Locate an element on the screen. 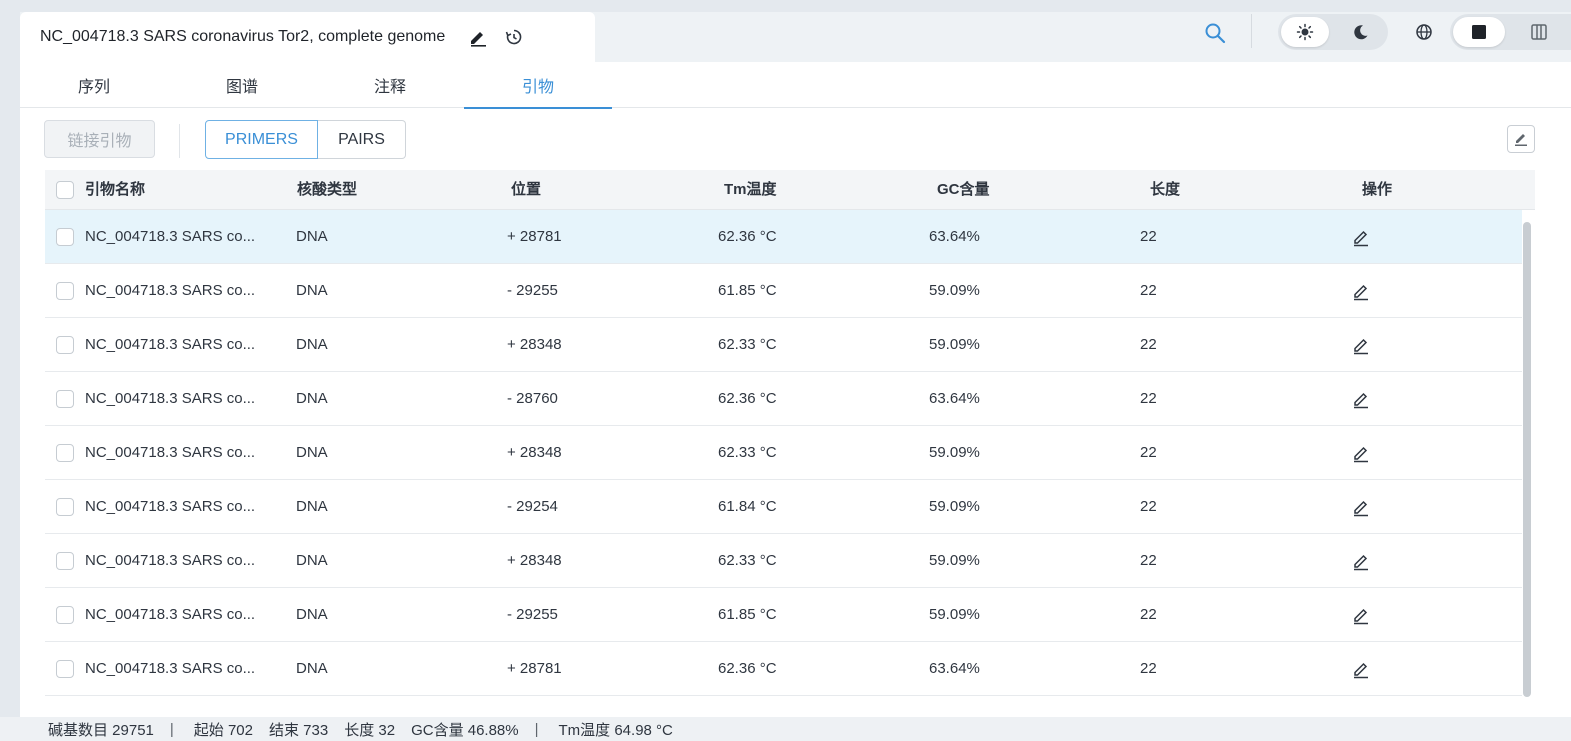 This screenshot has height=741, width=1571. column-header: GC含量 is located at coordinates (963, 190).